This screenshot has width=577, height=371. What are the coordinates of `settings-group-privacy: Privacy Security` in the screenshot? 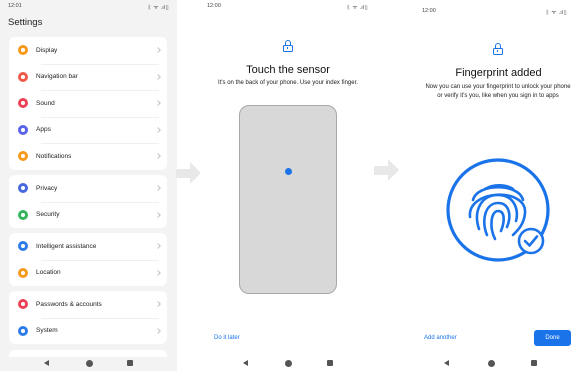 It's located at (88, 201).